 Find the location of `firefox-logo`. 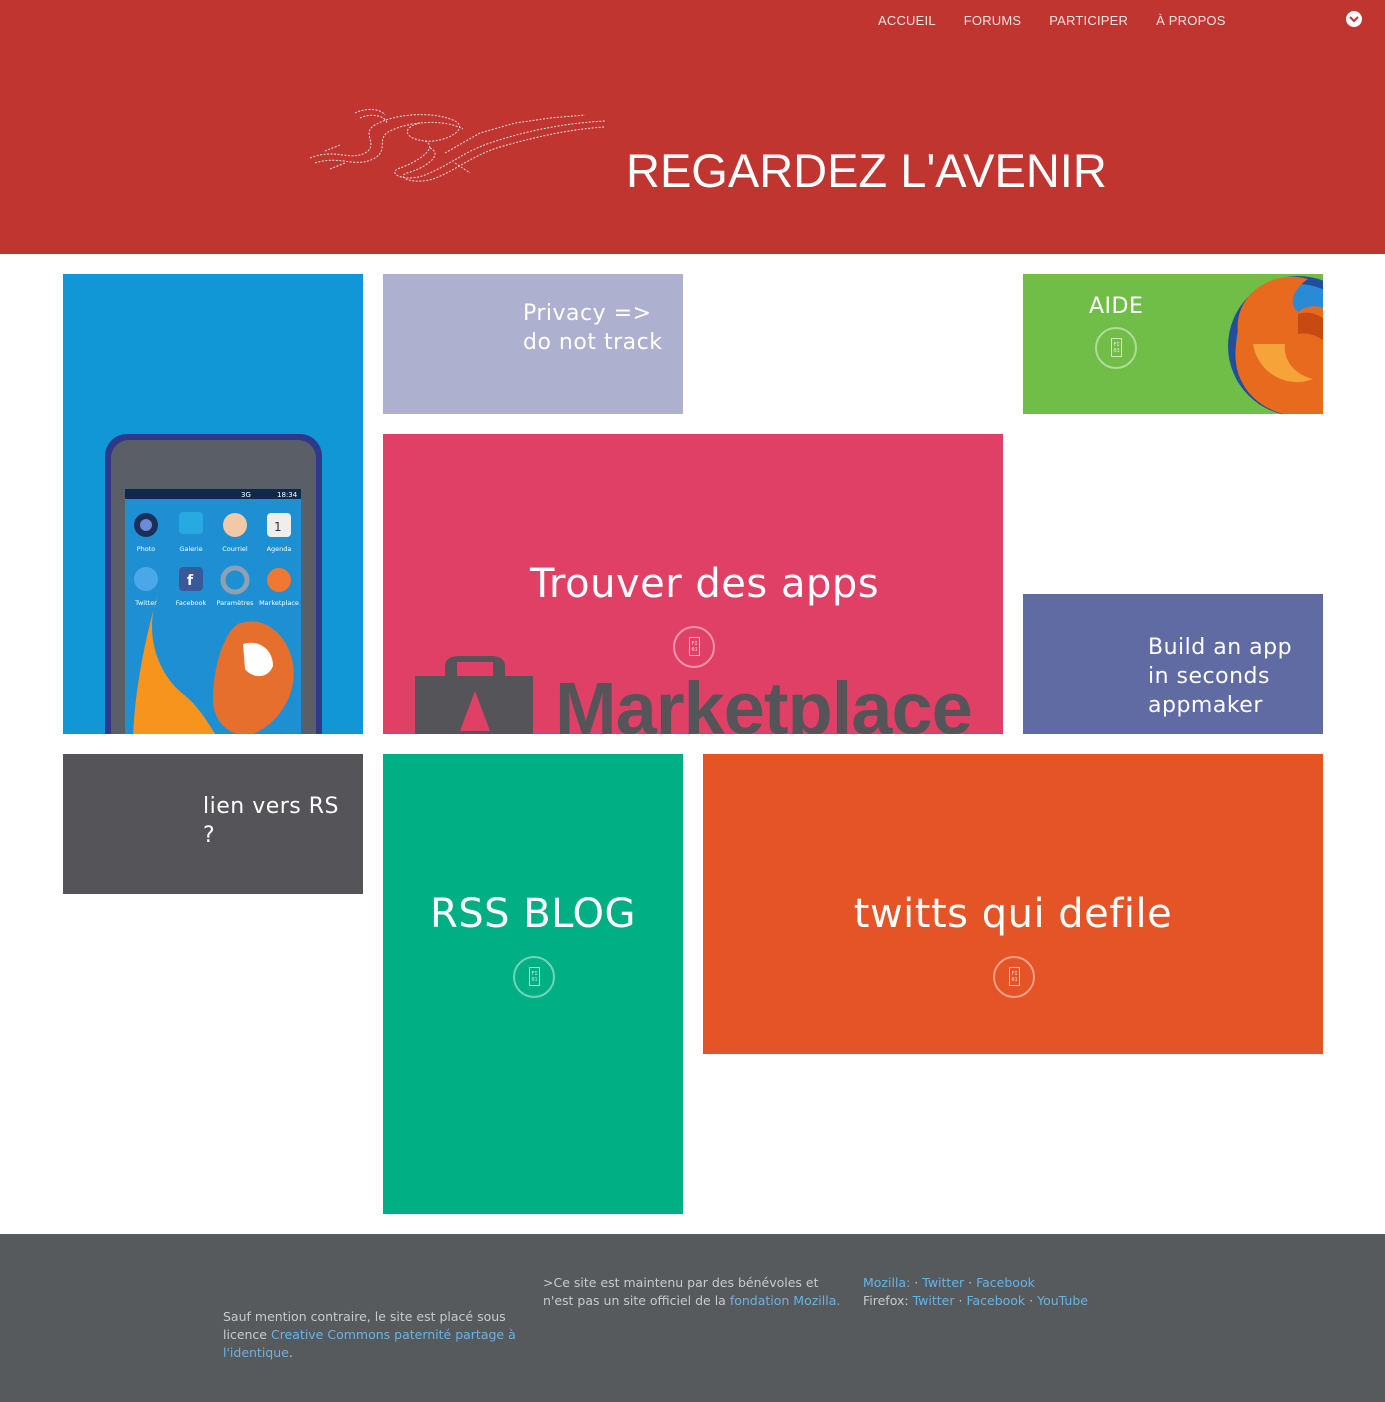

firefox-logo is located at coordinates (1275, 345).